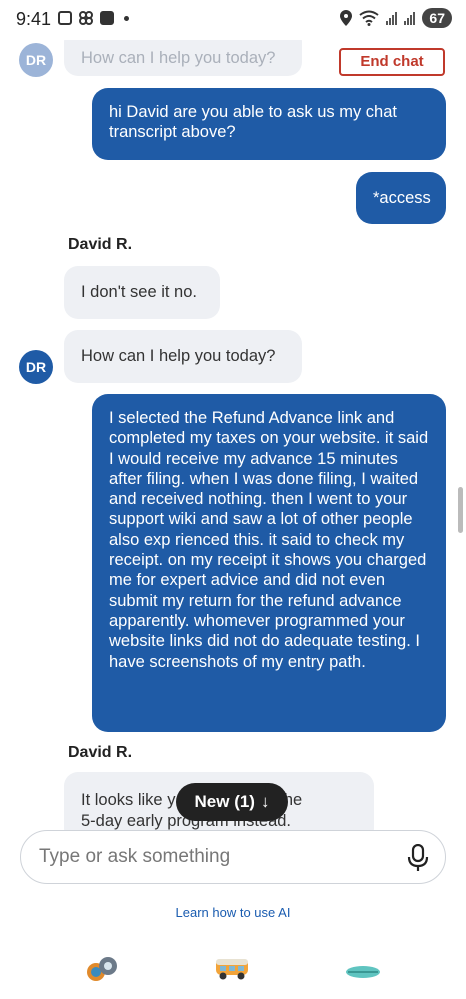  Describe the element at coordinates (65, 18) in the screenshot. I see `screenshot-icon` at that location.